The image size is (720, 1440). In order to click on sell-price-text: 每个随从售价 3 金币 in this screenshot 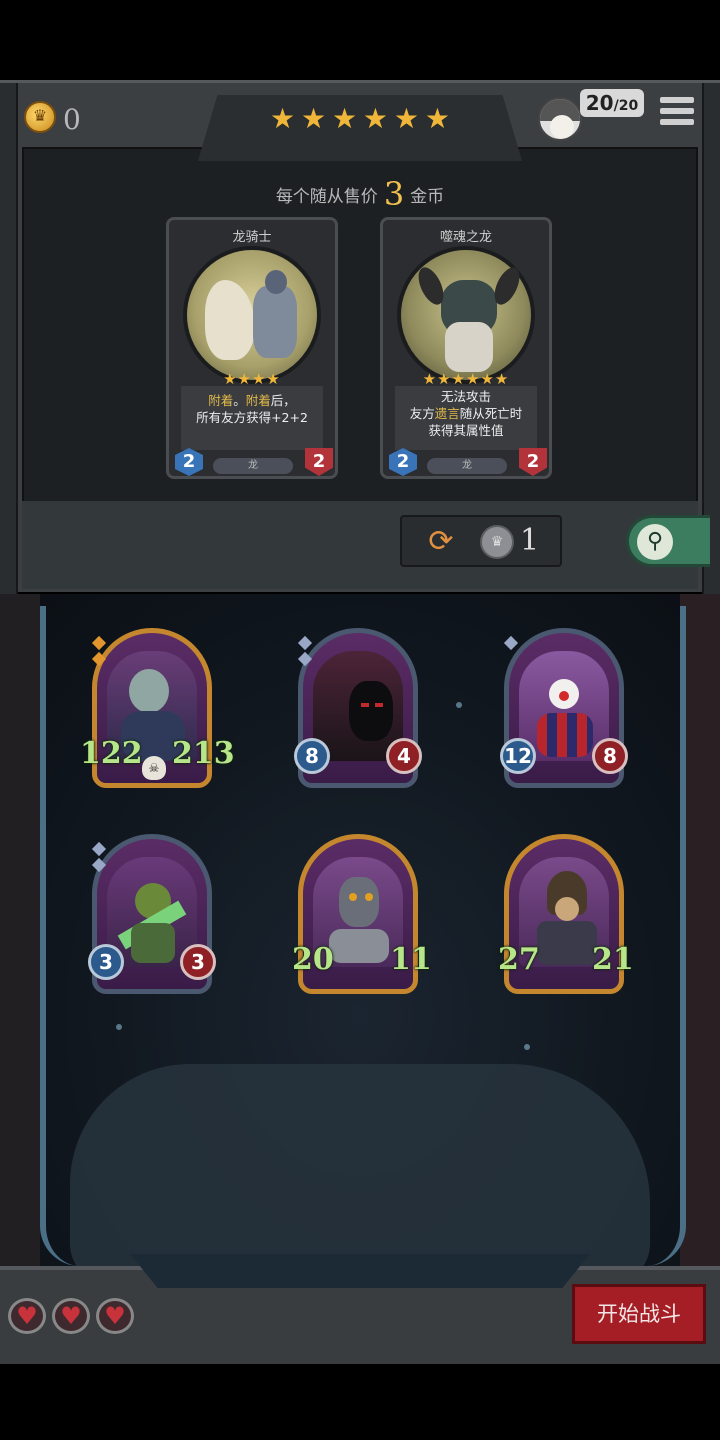, I will do `click(360, 194)`.